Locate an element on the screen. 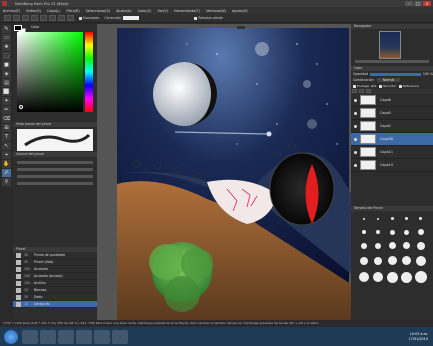 Image resolution: width=433 pixels, height=346 pixels. menu-file: Archivo(F) is located at coordinates (11, 11).